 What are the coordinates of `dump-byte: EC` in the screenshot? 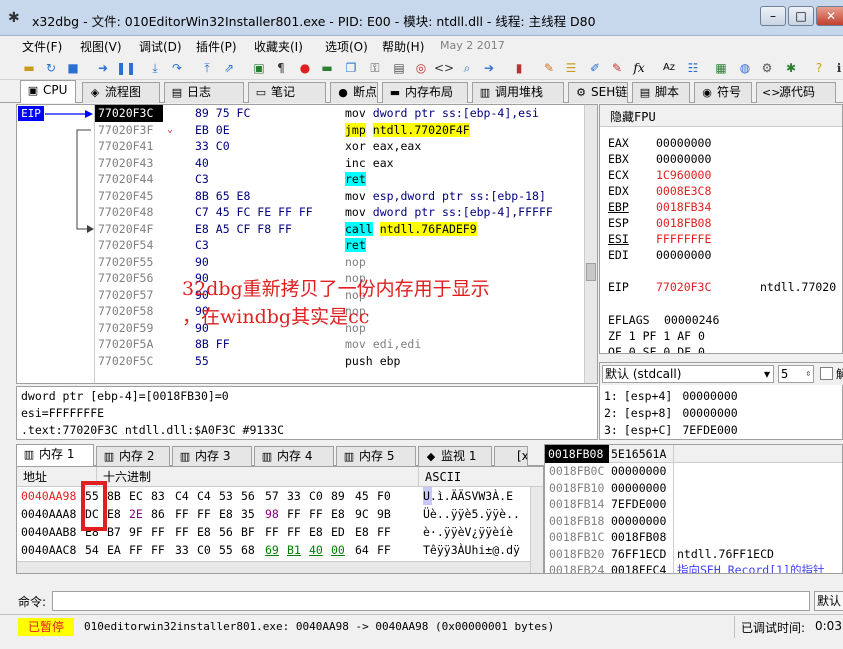 It's located at (136, 496).